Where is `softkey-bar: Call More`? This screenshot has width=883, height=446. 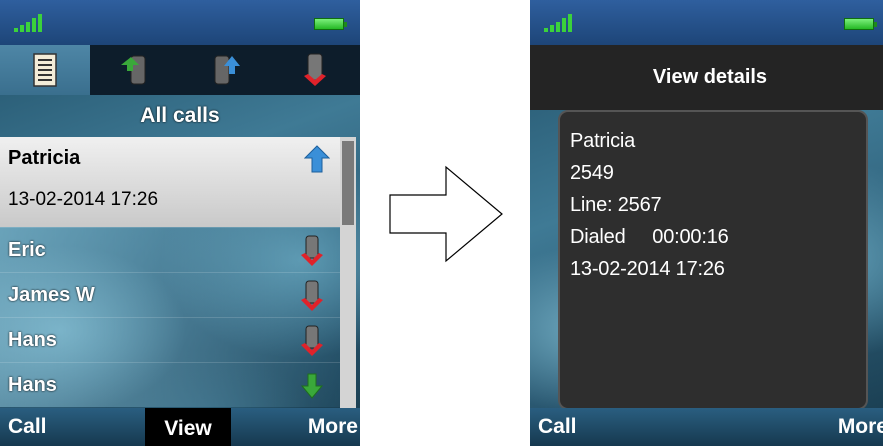 softkey-bar: Call More is located at coordinates (706, 427).